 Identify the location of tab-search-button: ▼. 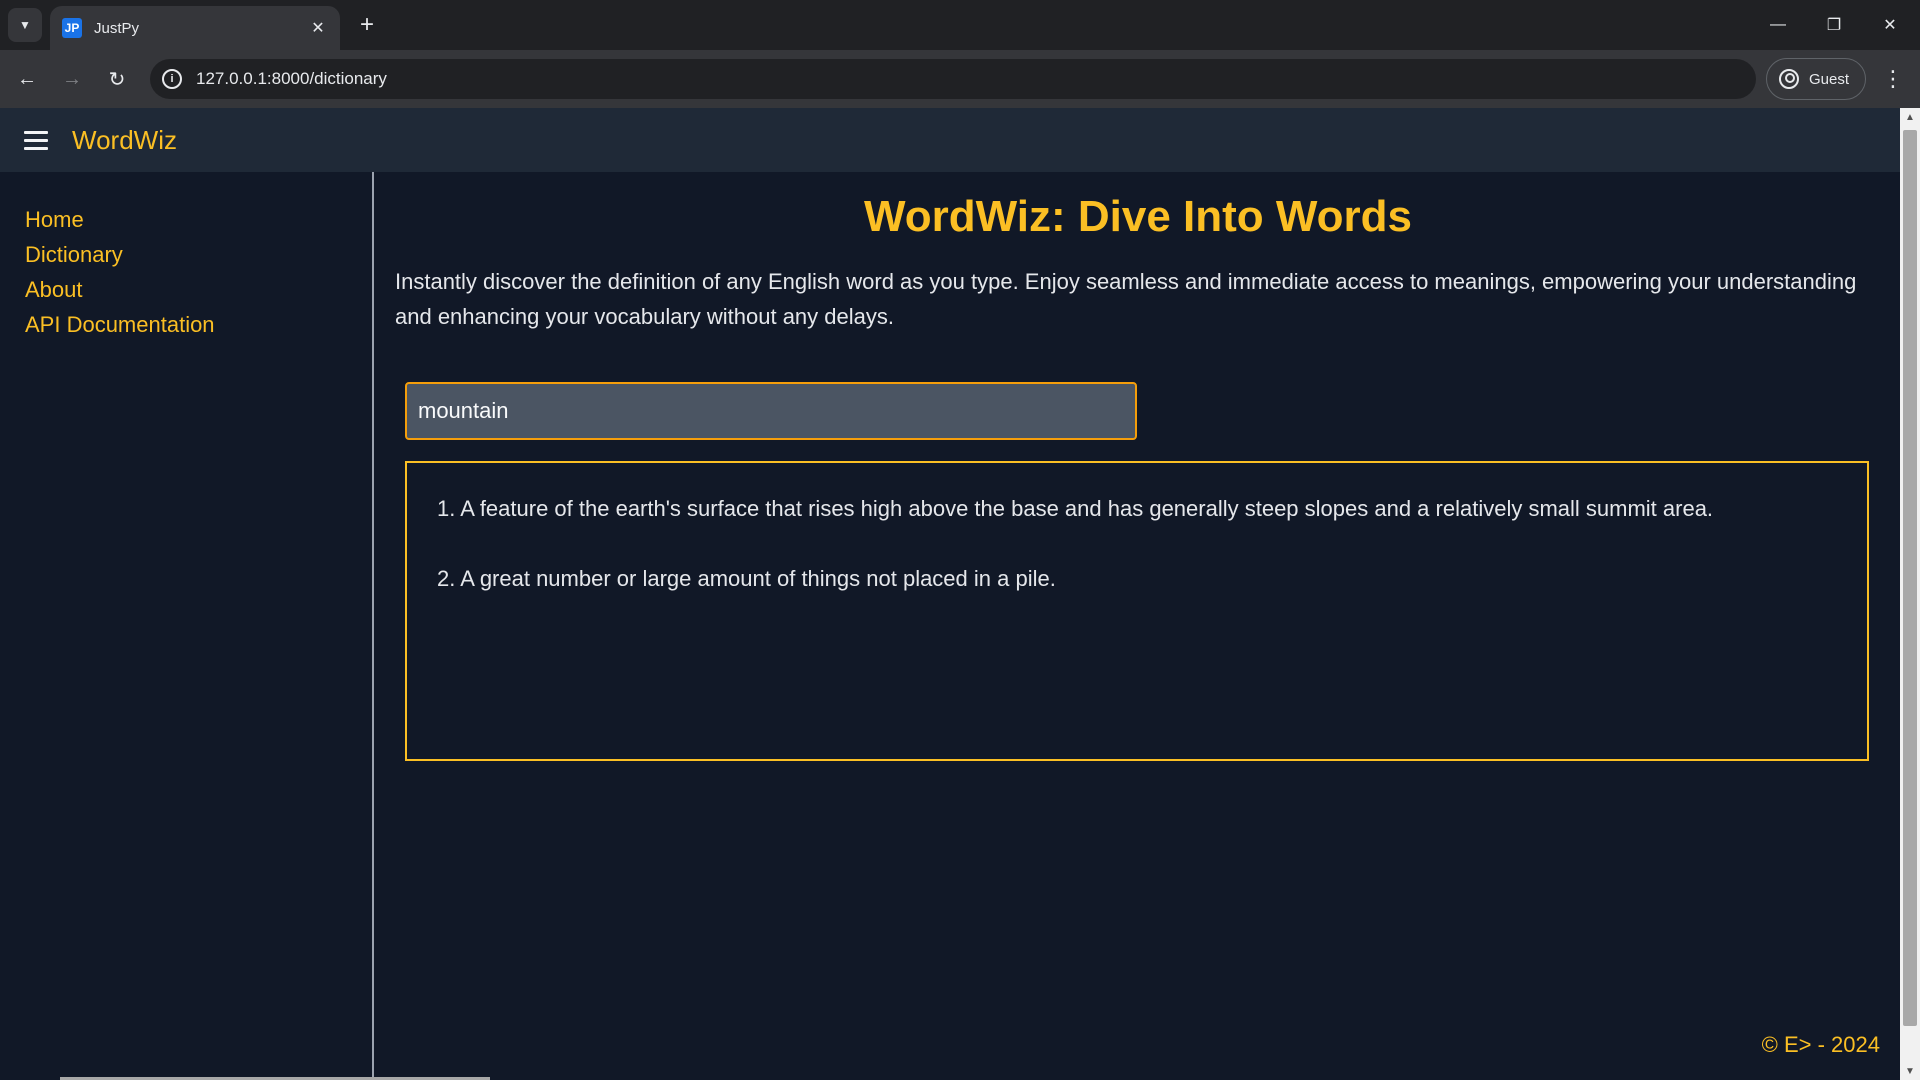
(25, 25).